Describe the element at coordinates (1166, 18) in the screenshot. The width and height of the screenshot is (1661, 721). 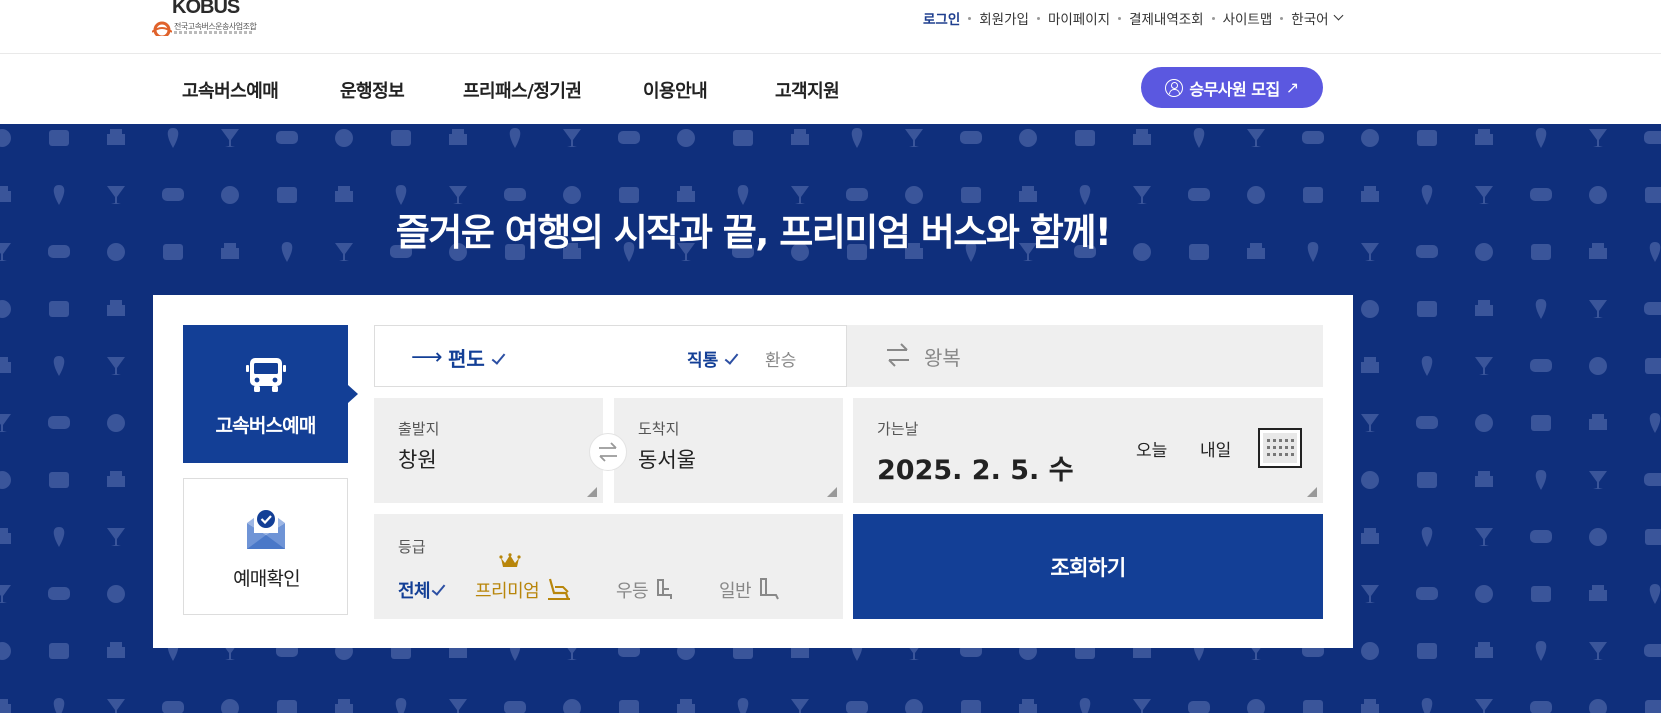
I see `payment-history-link: 결제내역조회` at that location.